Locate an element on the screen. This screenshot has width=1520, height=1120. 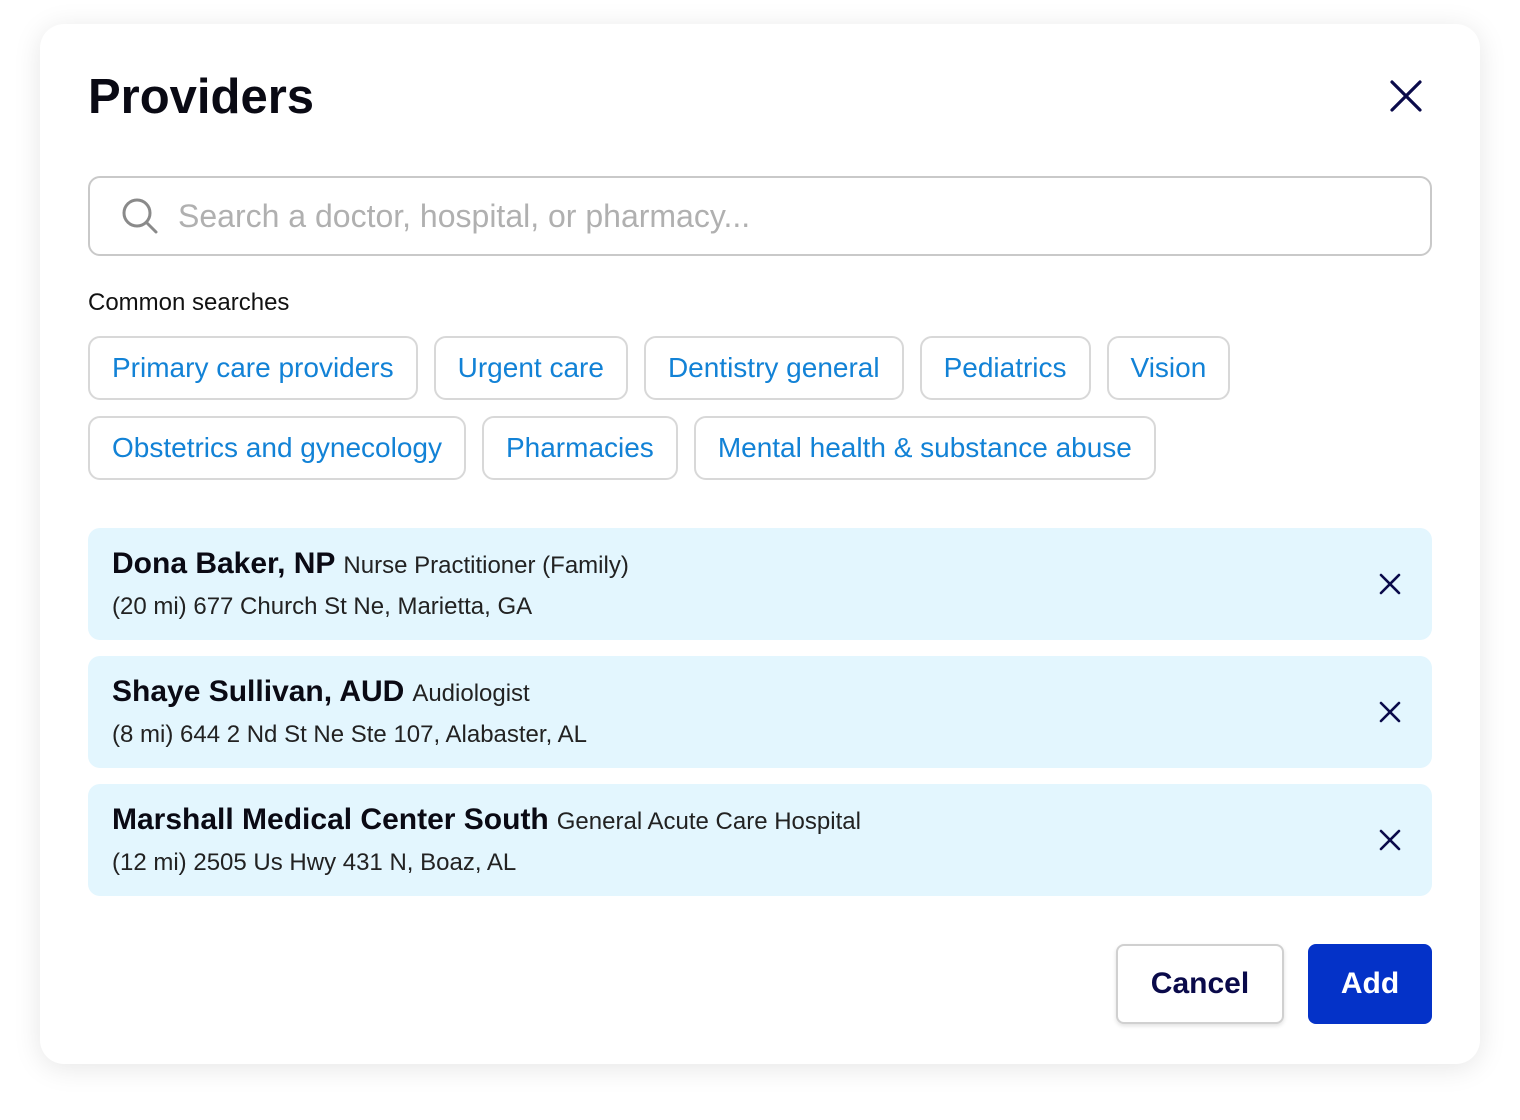
provider-name: Shaye Sullivan, AUD is located at coordinates (258, 691).